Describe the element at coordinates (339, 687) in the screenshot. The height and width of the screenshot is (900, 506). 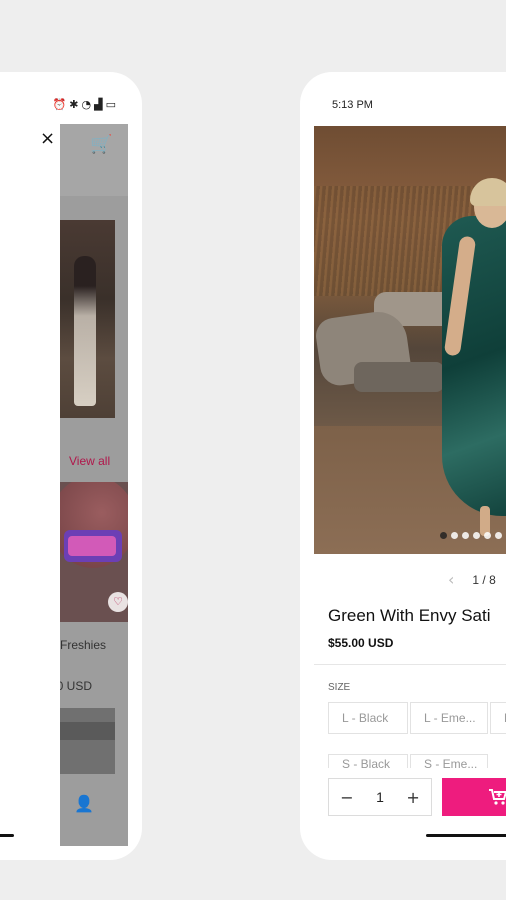
I see `size-label: SIZE` at that location.